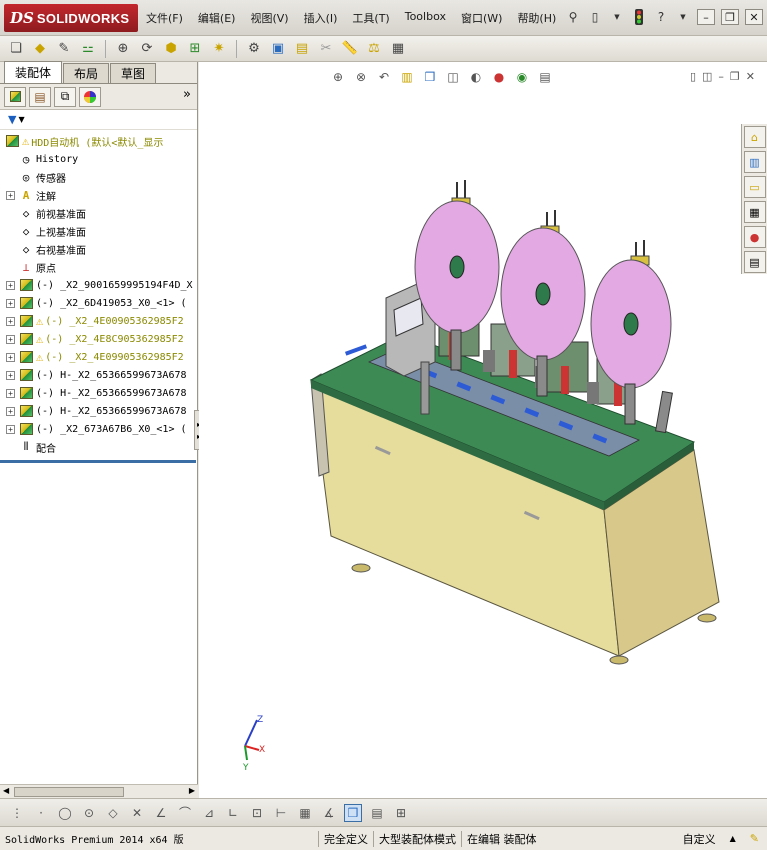 The height and width of the screenshot is (850, 767). Describe the element at coordinates (361, 77) in the screenshot. I see `zoom-to-area-icon: ⊗` at that location.